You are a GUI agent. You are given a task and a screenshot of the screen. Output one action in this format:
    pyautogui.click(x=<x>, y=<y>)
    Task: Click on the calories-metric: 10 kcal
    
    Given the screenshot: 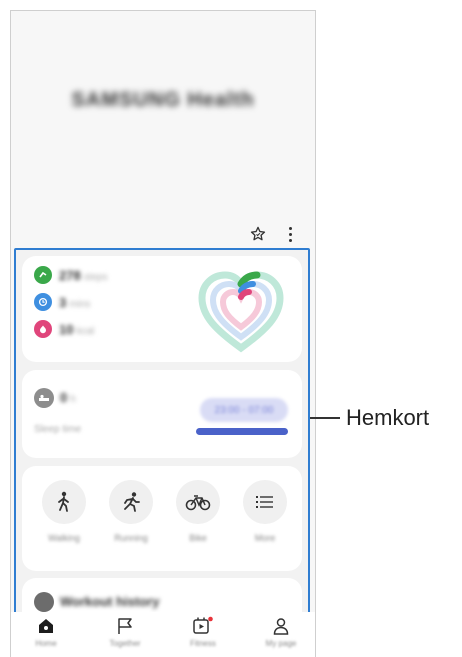 What is the action you would take?
    pyautogui.click(x=64, y=329)
    